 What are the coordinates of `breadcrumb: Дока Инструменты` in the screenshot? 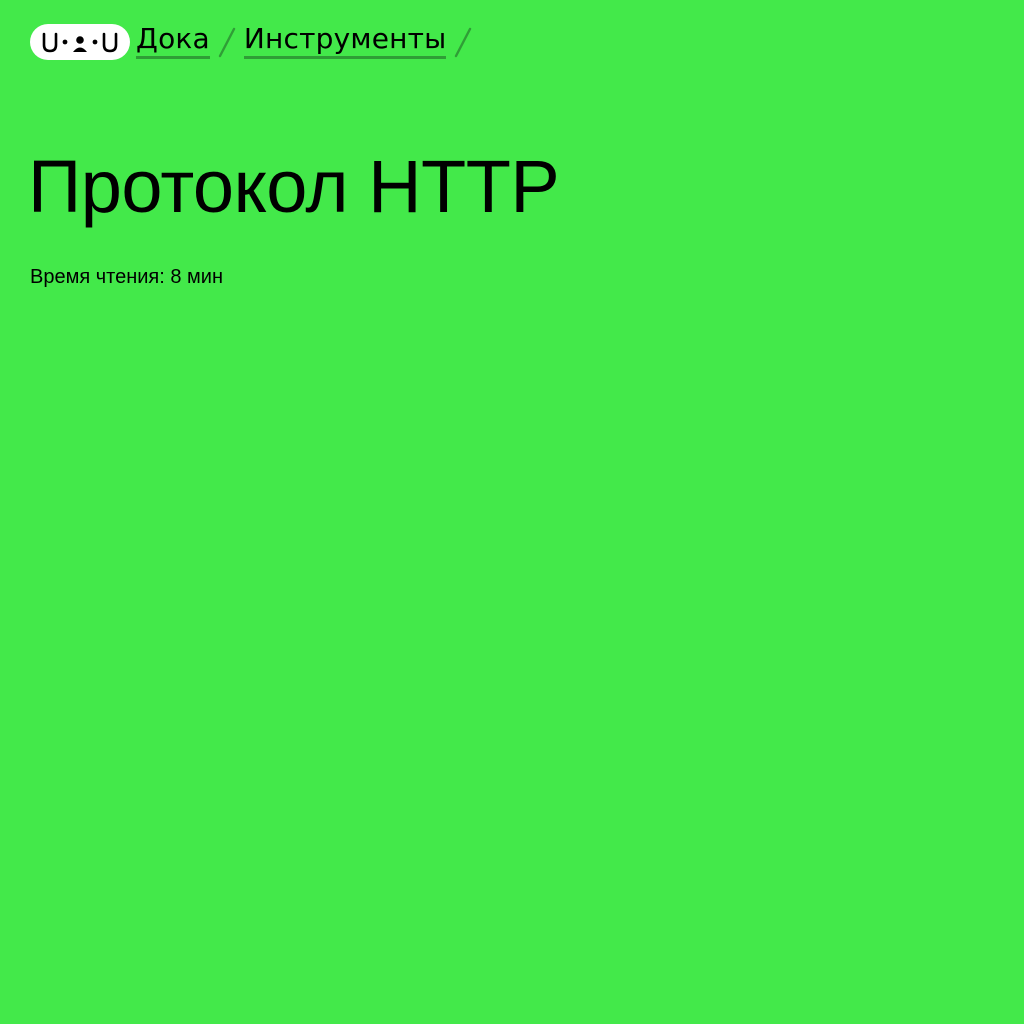 It's located at (308, 42).